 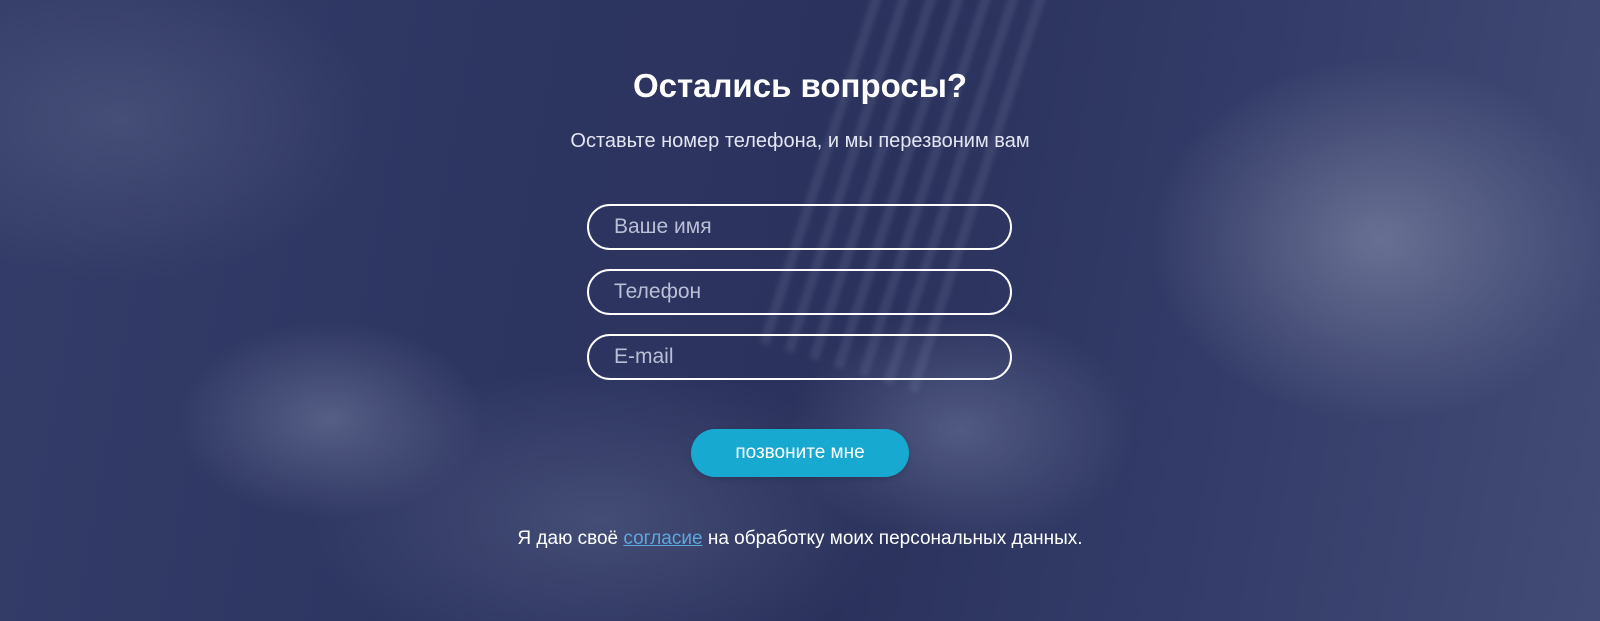 What do you see at coordinates (800, 453) in the screenshot?
I see `call-me-button: позвоните мне` at bounding box center [800, 453].